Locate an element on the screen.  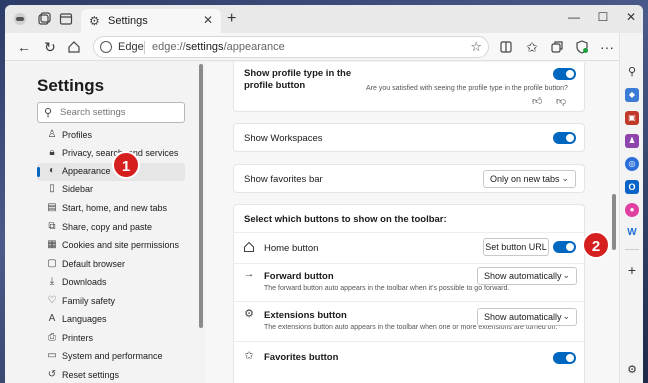
sidebar-item-profiles: ♙ Profiles is located at coordinates (111, 136).